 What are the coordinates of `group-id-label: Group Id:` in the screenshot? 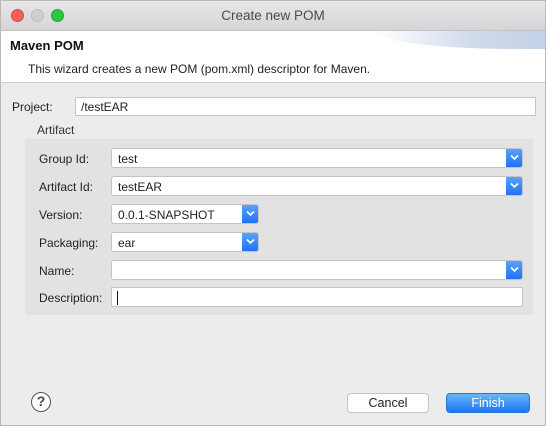 It's located at (64, 159).